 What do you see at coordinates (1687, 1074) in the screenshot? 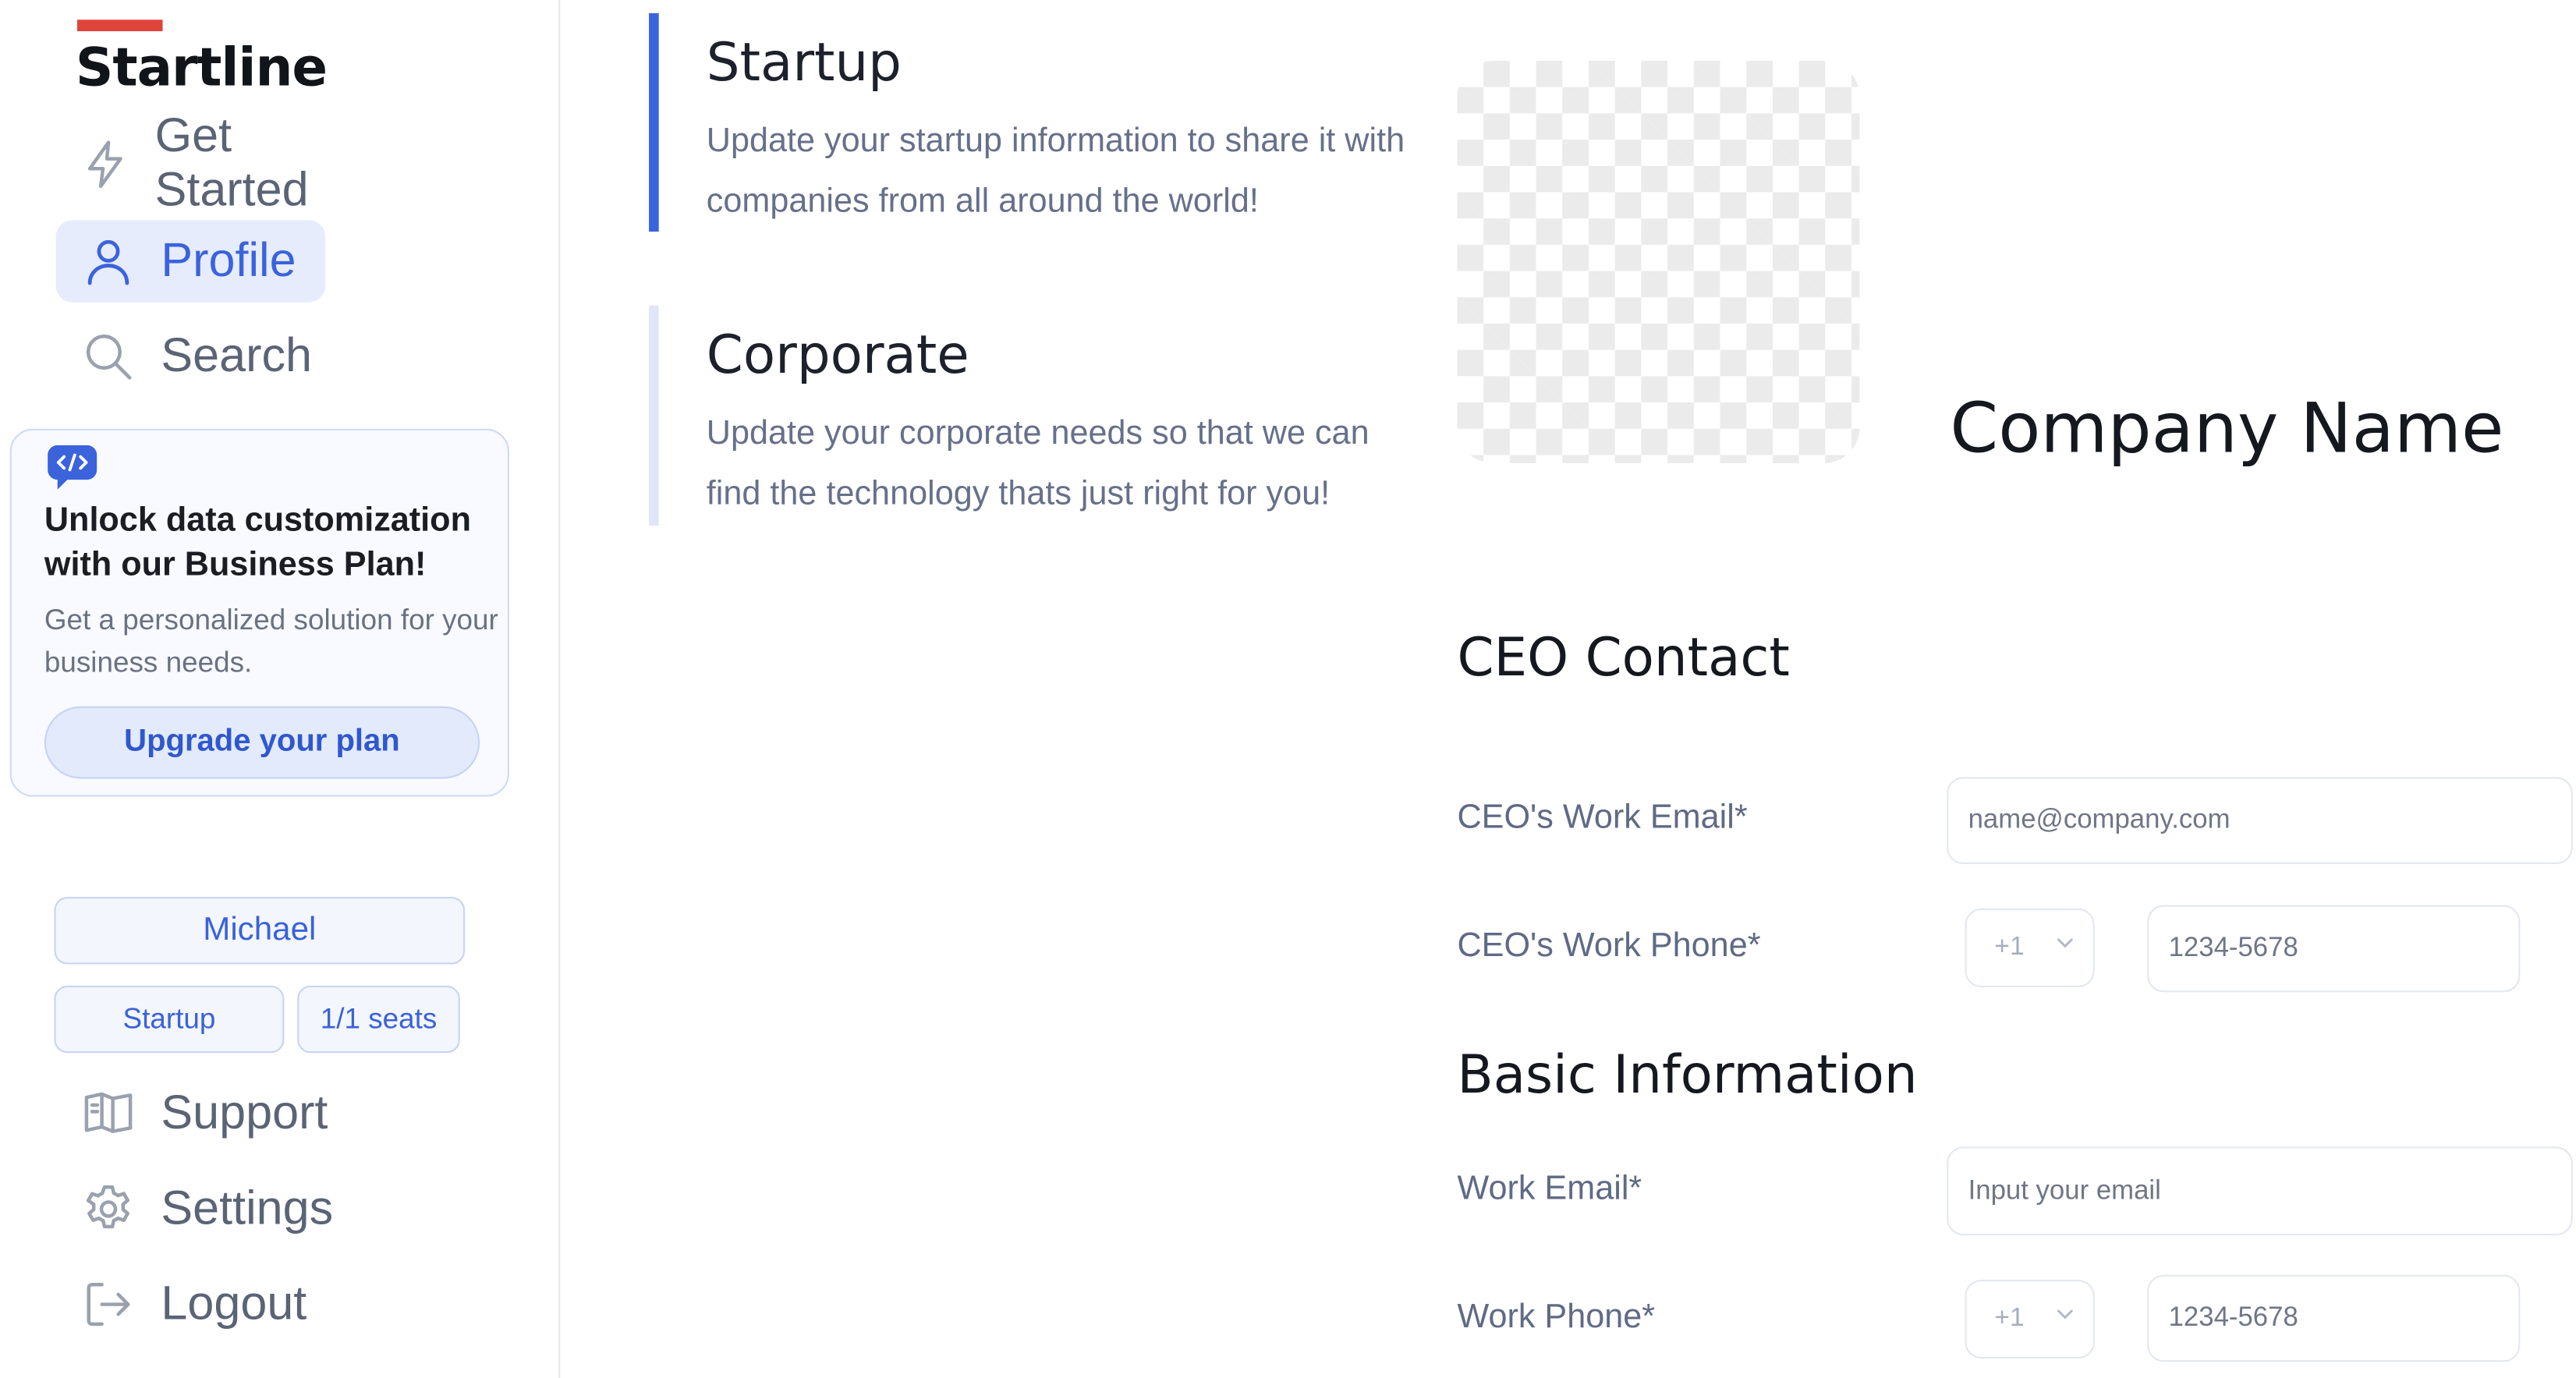
I see `basic-info-heading: Basic Information` at bounding box center [1687, 1074].